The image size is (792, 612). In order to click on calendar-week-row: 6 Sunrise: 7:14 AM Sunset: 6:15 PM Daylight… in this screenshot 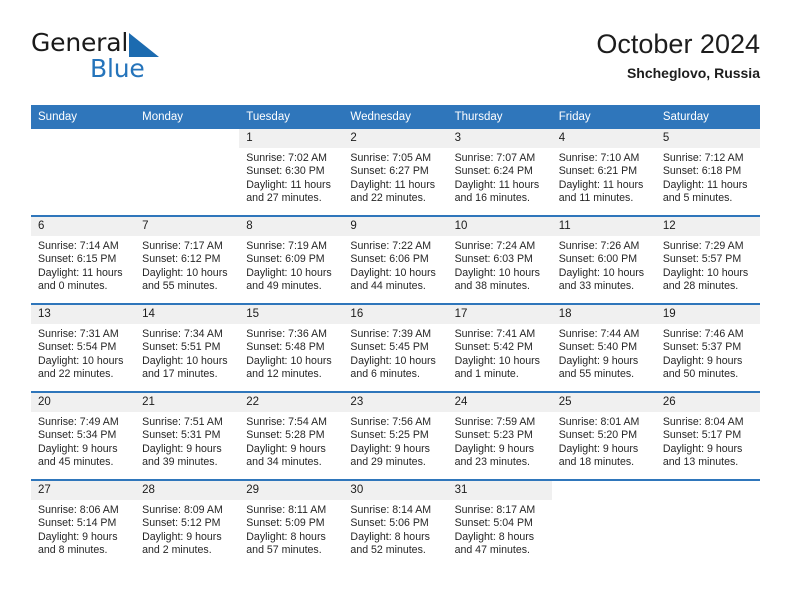, I will do `click(395, 259)`.